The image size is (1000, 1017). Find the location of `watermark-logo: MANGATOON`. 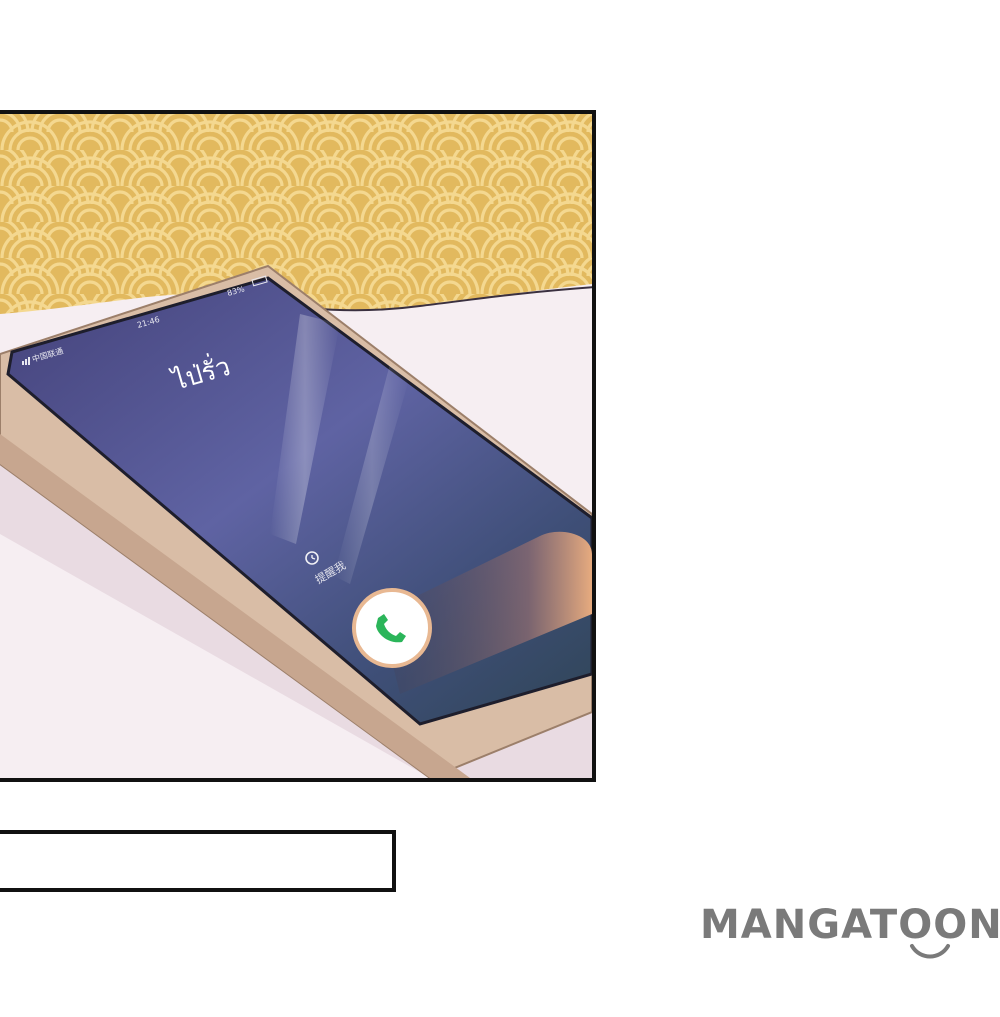

watermark-logo: MANGATOON is located at coordinates (850, 937).